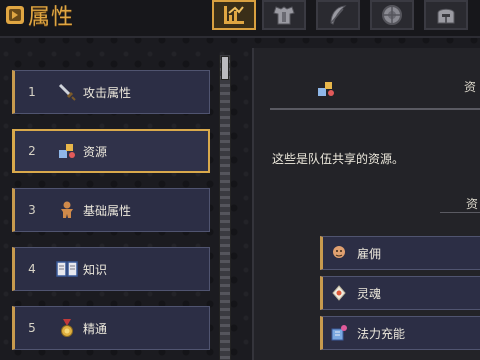 This screenshot has width=480, height=360. I want to click on attributes-title-icon, so click(15, 15).